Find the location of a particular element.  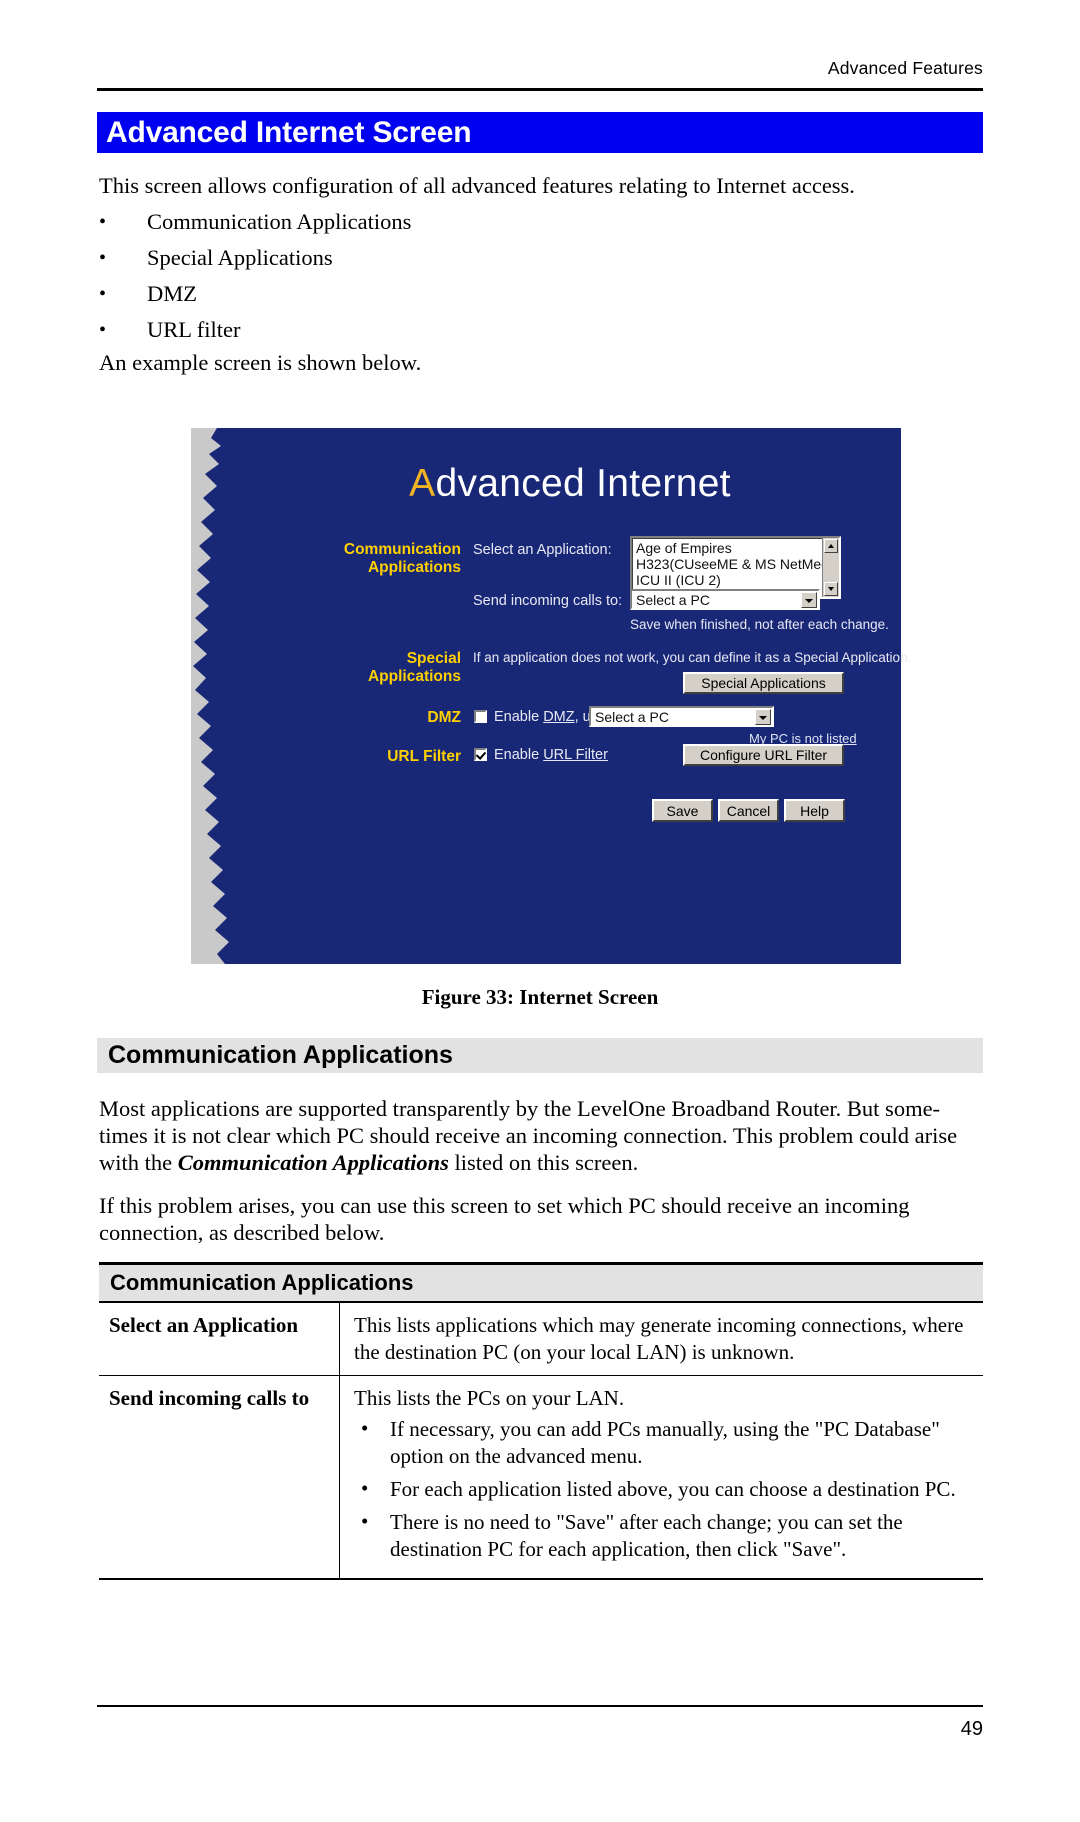

scroll-down-arrow-icon is located at coordinates (831, 589).